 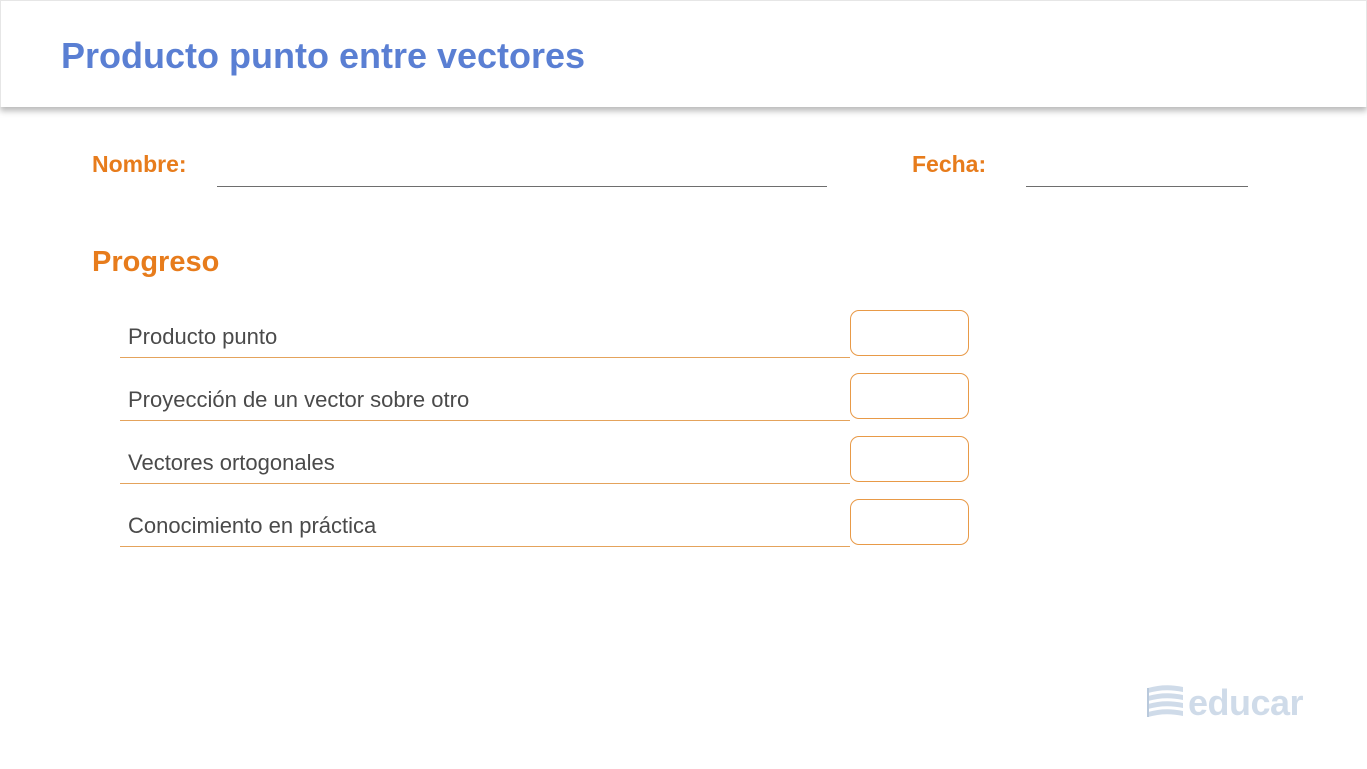 I want to click on progress-row: Vectores ortogonales, so click(x=545, y=460).